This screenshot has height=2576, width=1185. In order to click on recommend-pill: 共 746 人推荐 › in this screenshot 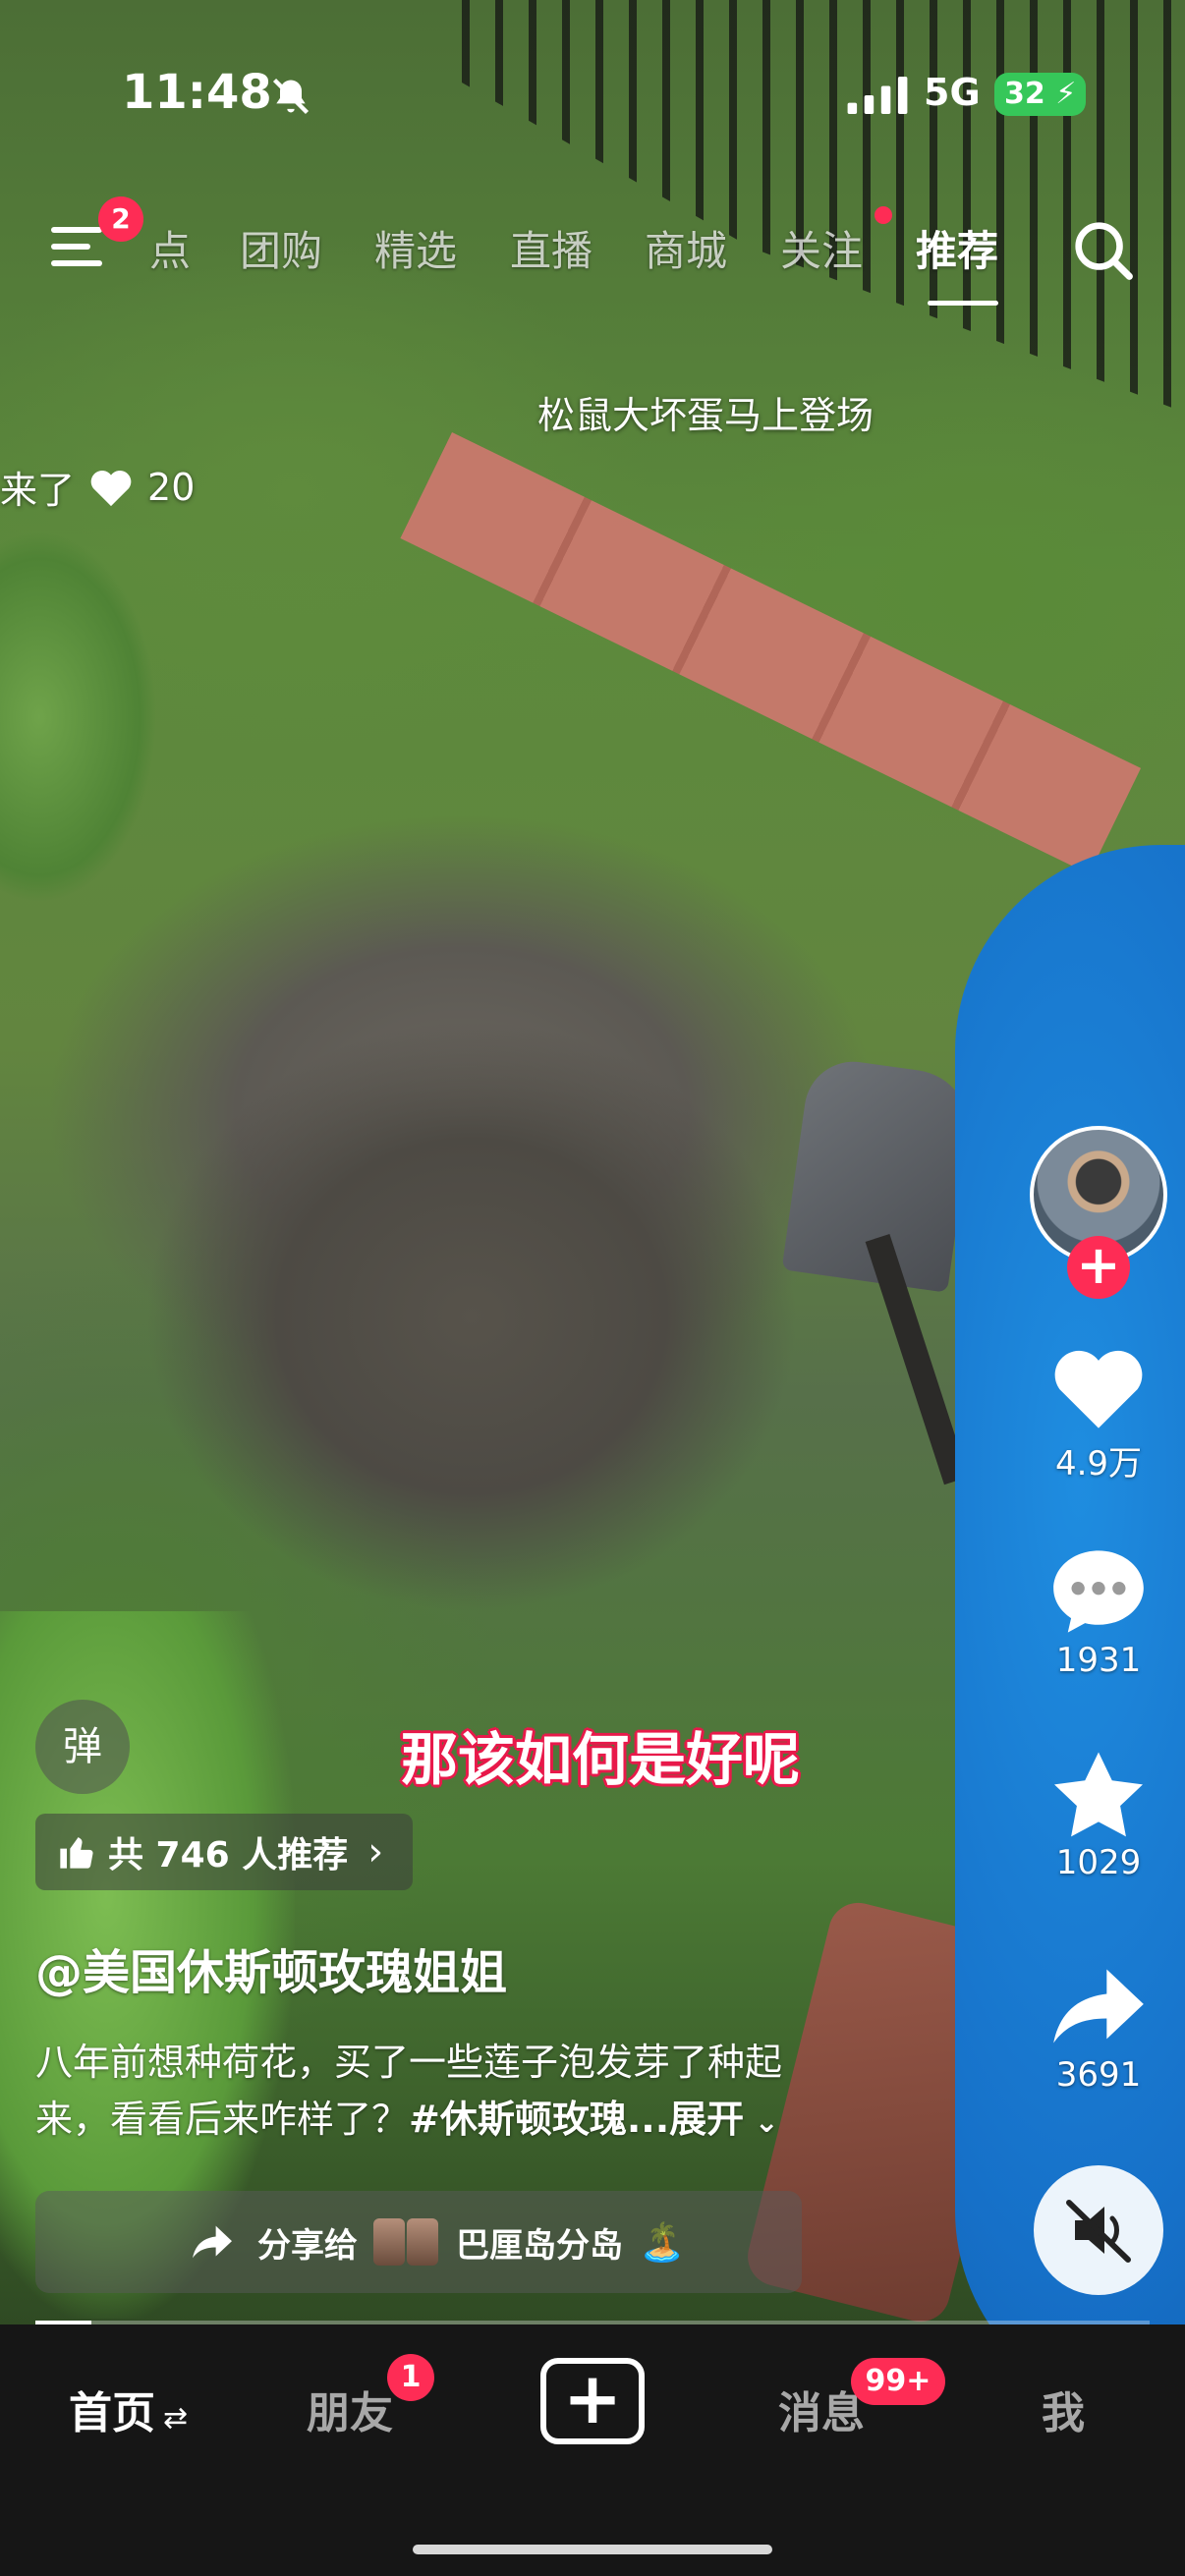, I will do `click(225, 1852)`.